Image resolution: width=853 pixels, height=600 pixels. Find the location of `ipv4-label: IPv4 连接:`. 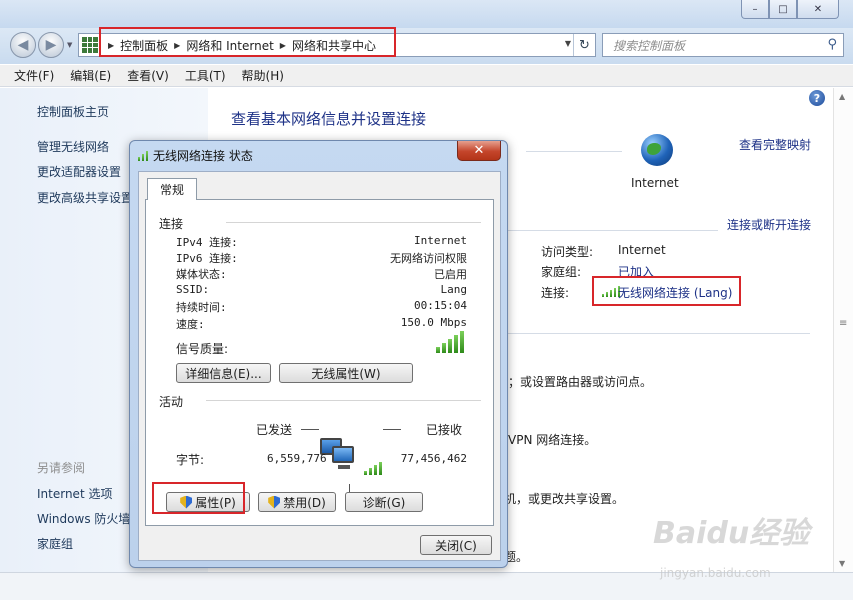

ipv4-label: IPv4 连接: is located at coordinates (207, 242).